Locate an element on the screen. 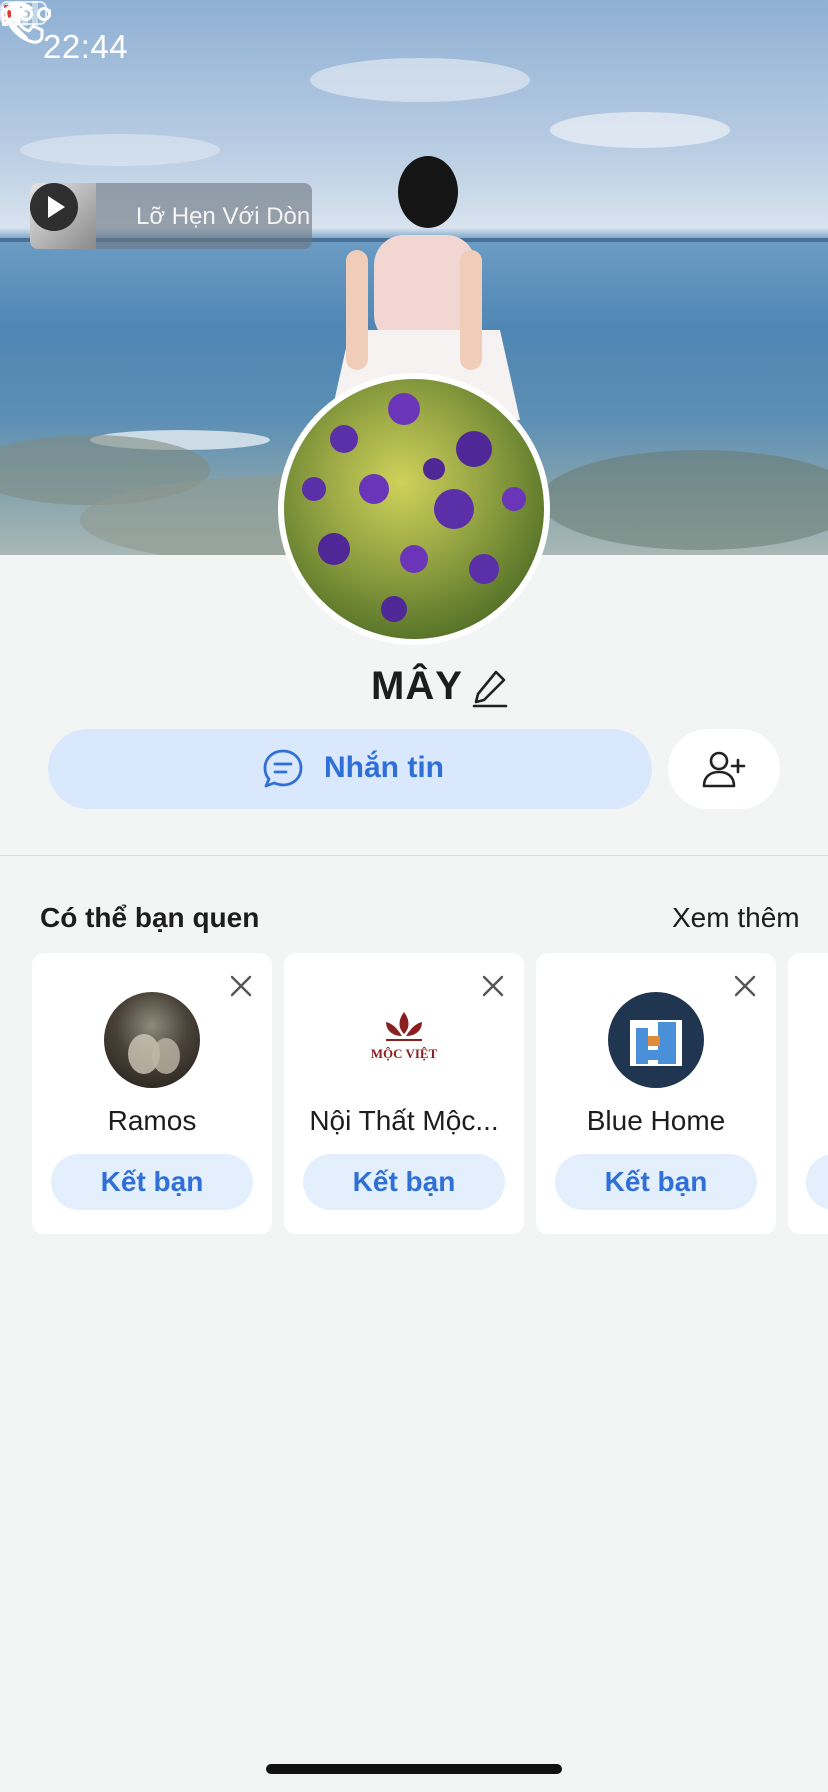 Image resolution: width=828 pixels, height=1792 pixels. profile-music-player: Lỡ Hẹn Với Dòn is located at coordinates (171, 216).